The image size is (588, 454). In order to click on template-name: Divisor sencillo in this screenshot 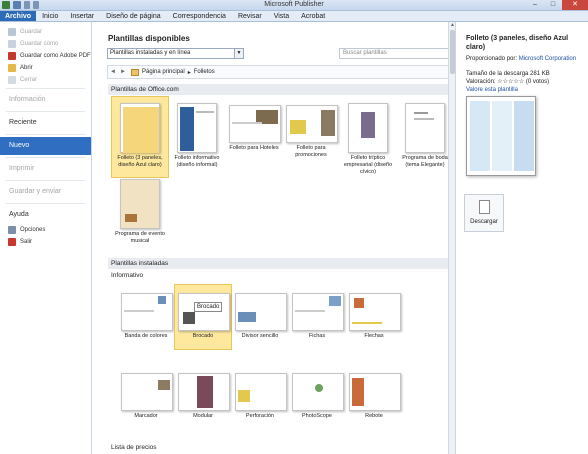, I will do `click(260, 336)`.